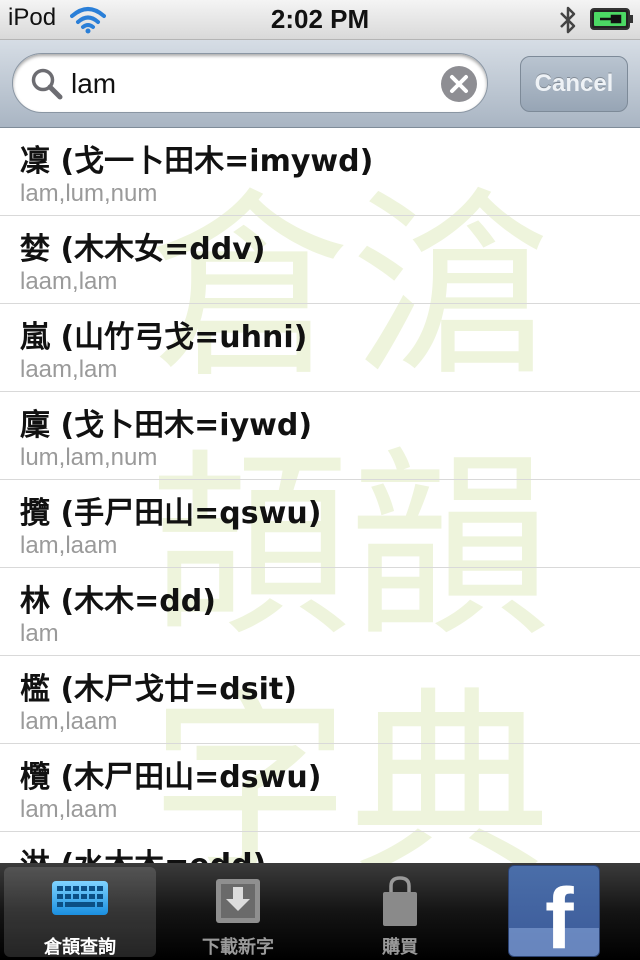 This screenshot has height=960, width=640. What do you see at coordinates (320, 436) in the screenshot?
I see `list-item: 廩 (戈卜田木=iywd) lum,lam,num` at bounding box center [320, 436].